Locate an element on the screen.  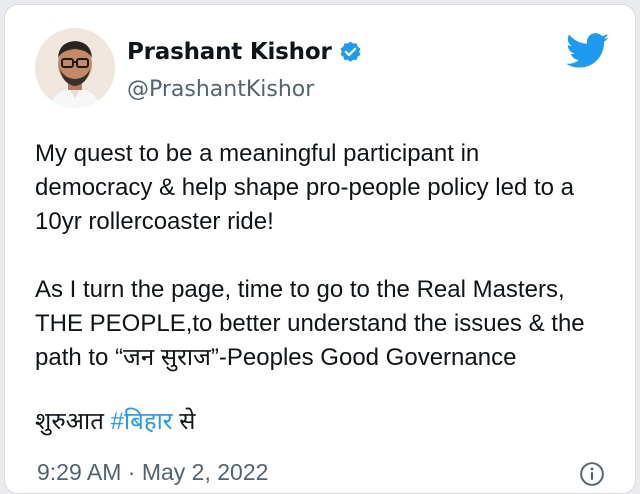
author-name-row: Prashant Kishor is located at coordinates (245, 52).